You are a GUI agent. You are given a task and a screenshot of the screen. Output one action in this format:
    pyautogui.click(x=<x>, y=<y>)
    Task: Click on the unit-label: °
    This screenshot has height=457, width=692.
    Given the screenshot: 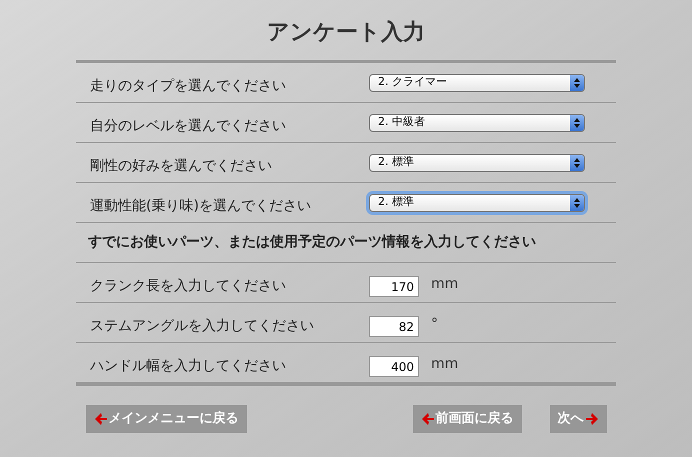 What is the action you would take?
    pyautogui.click(x=434, y=324)
    